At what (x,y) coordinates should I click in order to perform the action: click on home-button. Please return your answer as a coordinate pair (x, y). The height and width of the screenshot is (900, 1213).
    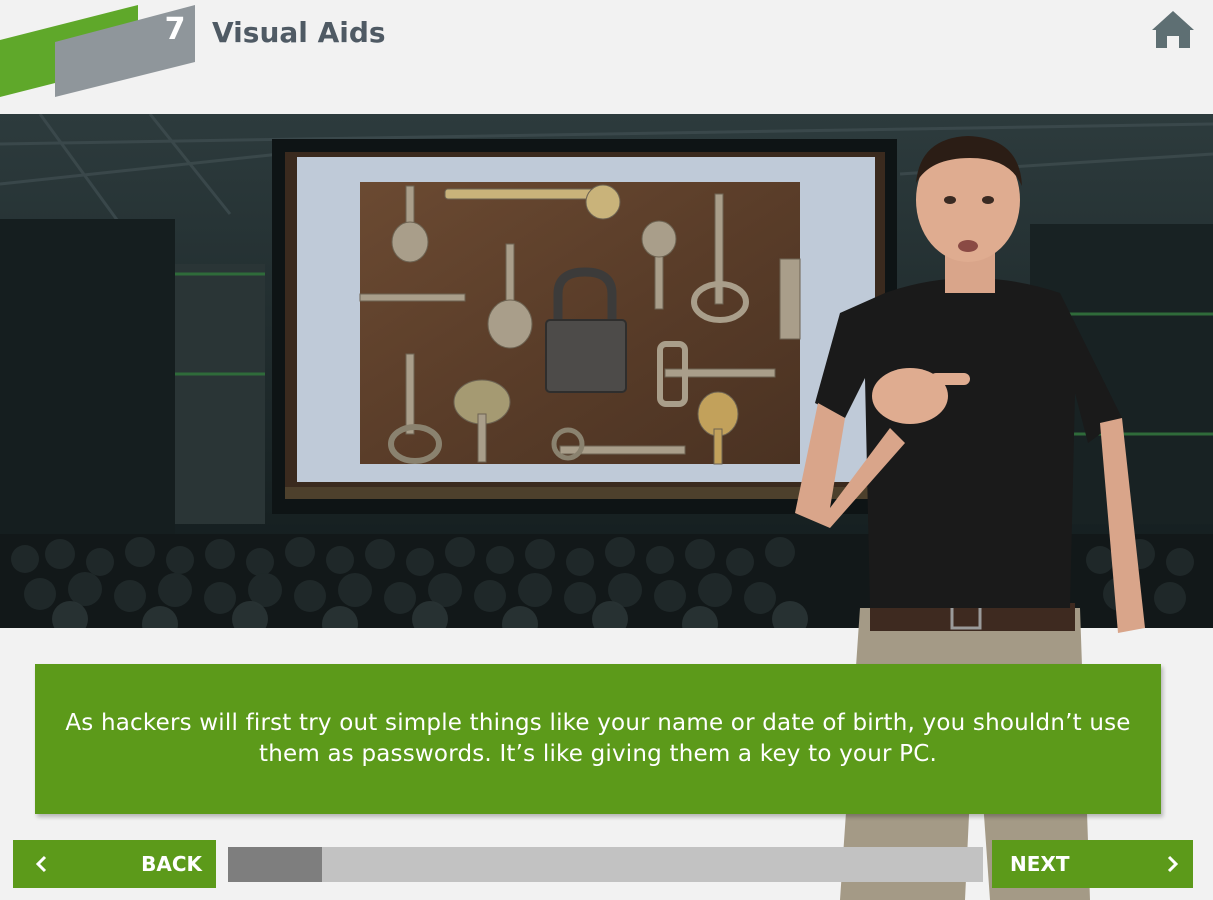
    Looking at the image, I should click on (1173, 29).